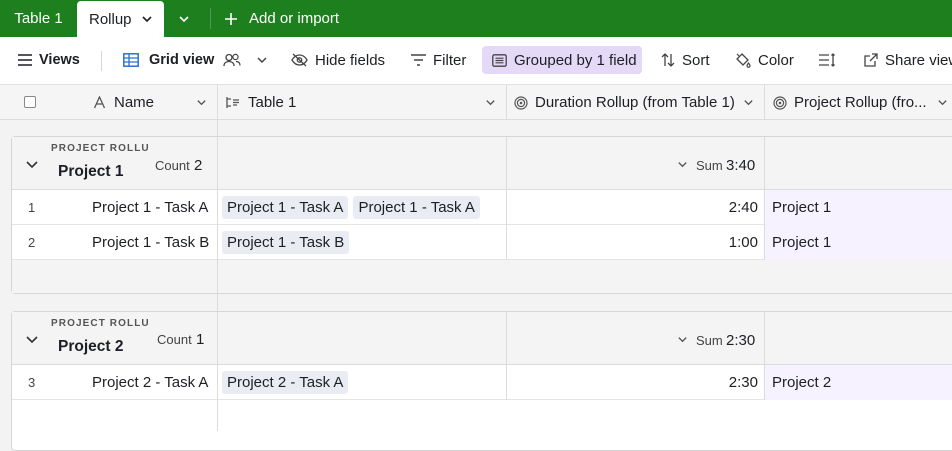  I want to click on group-button: Grouped by 1 field, so click(562, 60).